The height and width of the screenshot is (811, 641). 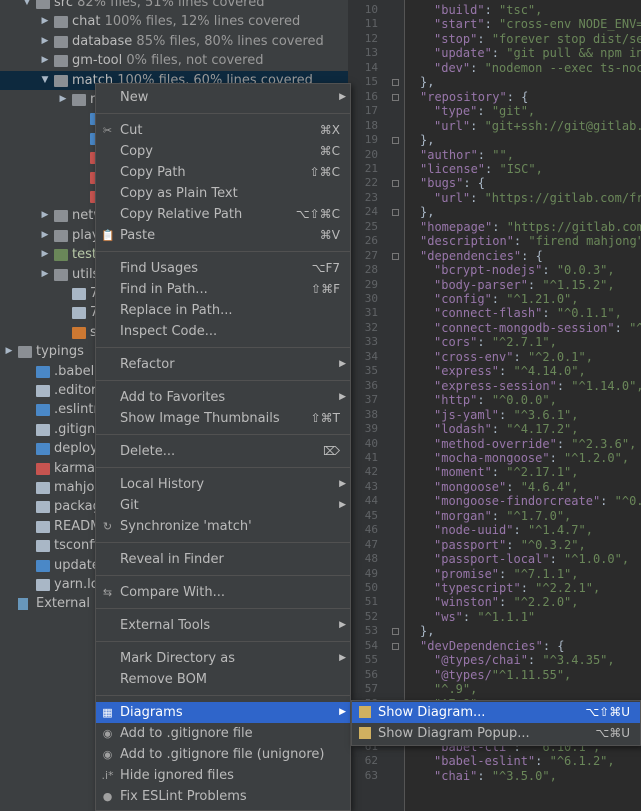 I want to click on submenu-item-show-diagram-popup: Show Diagram Popup... ⌥⌘U, so click(x=496, y=733).